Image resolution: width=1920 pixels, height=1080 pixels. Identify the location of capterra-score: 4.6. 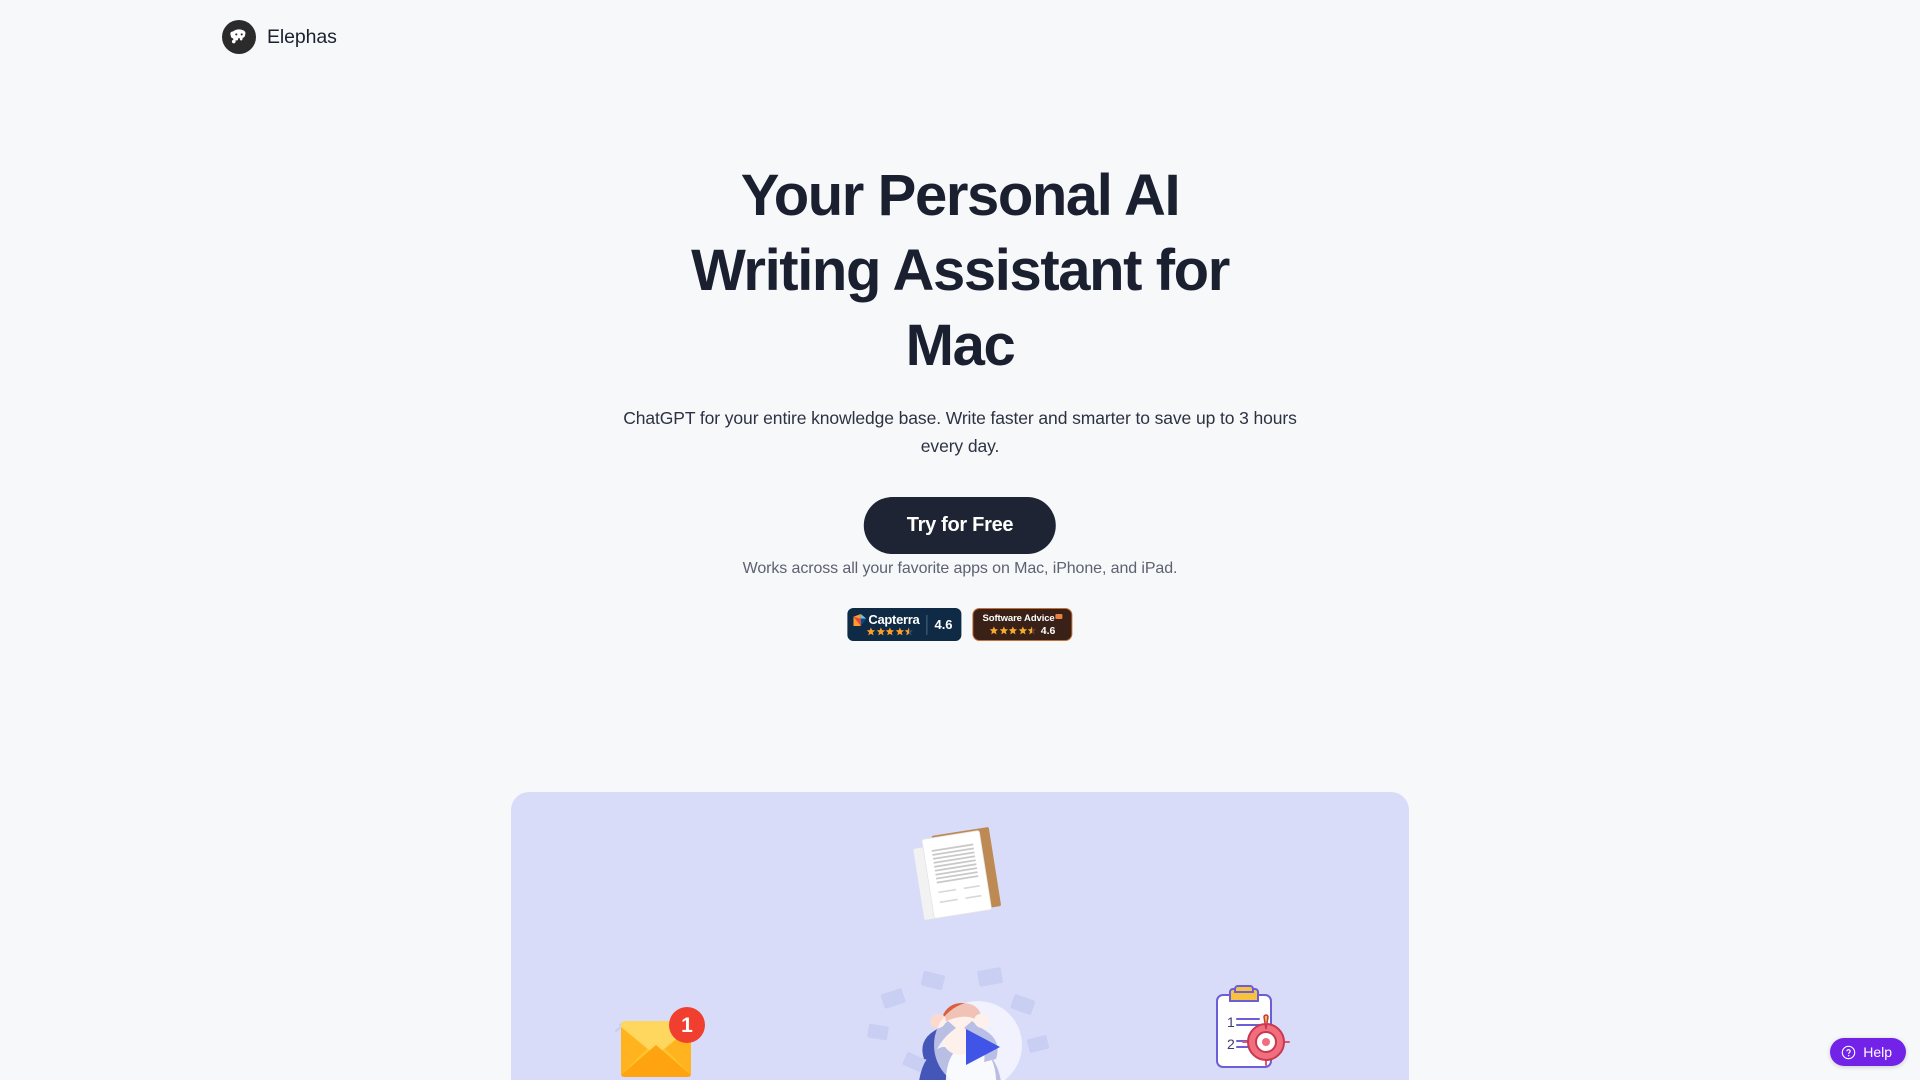
(943, 624).